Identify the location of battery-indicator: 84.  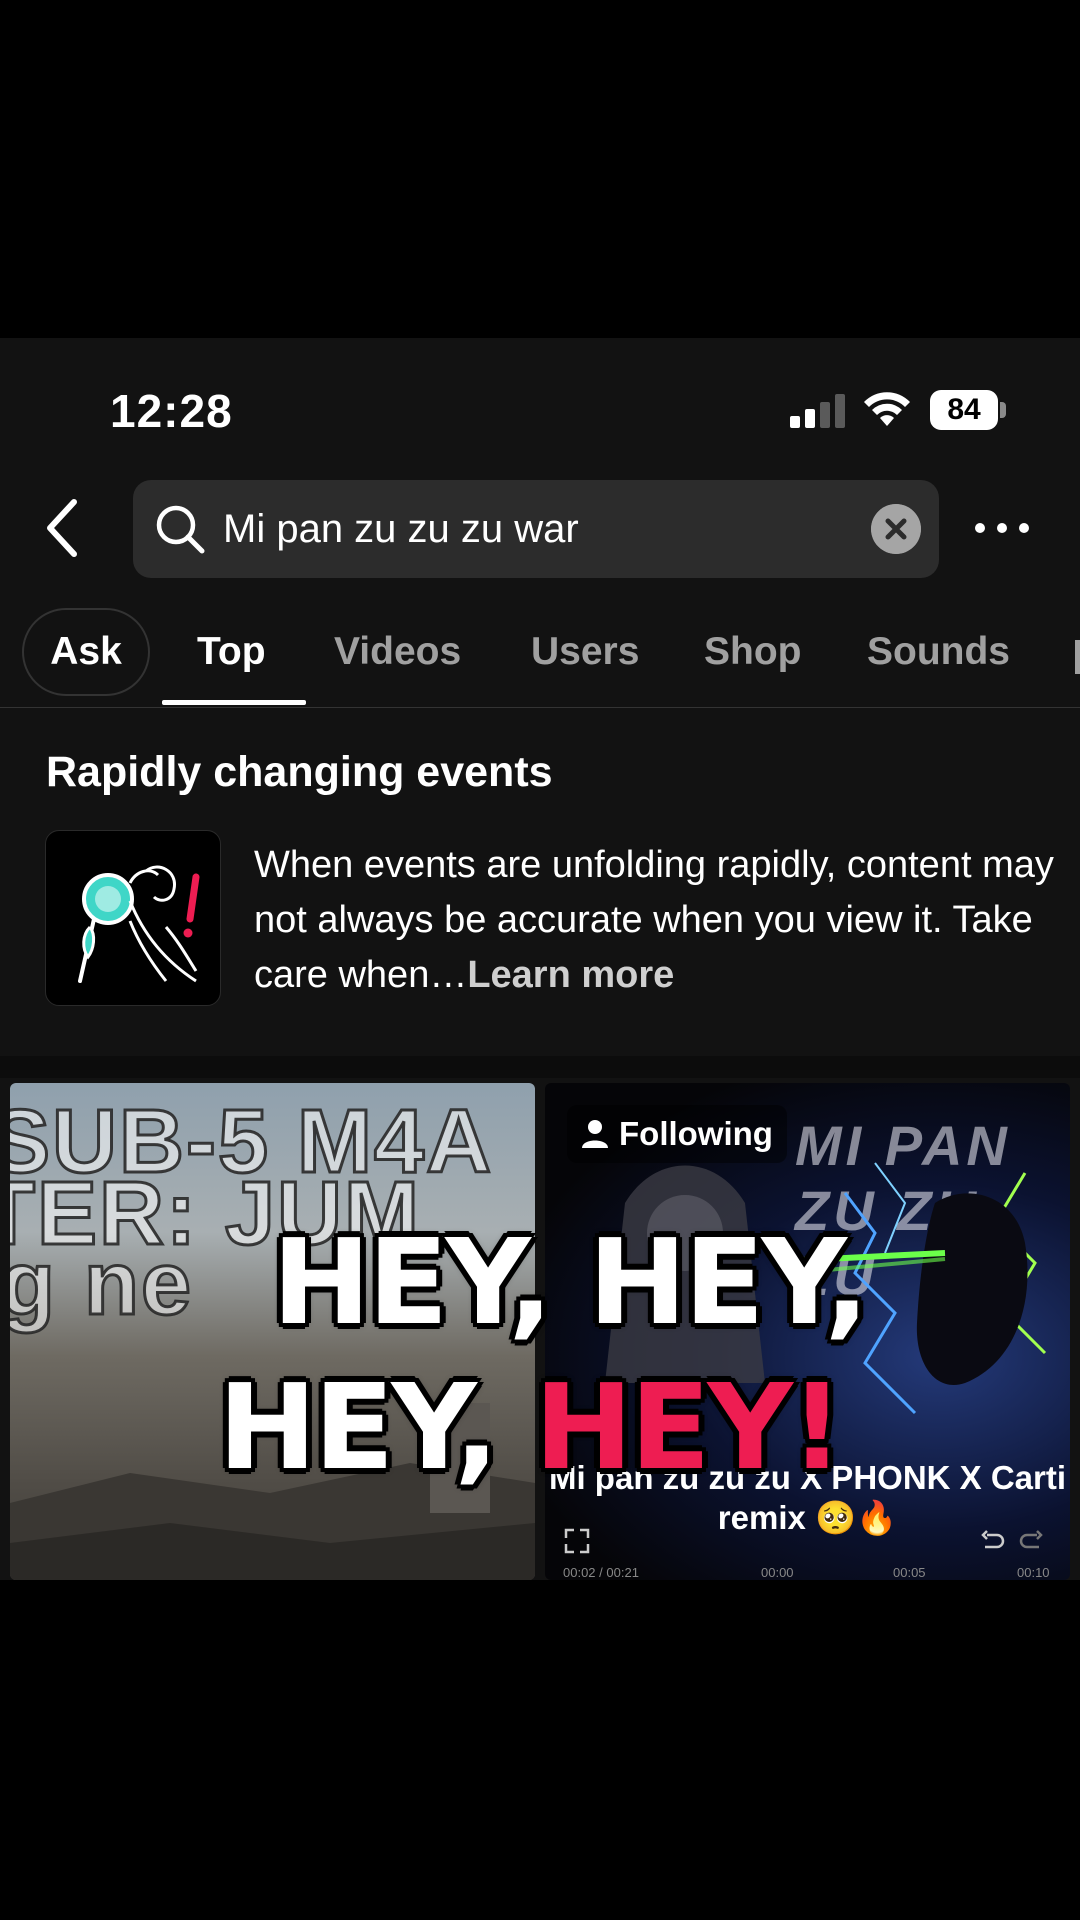
(968, 410).